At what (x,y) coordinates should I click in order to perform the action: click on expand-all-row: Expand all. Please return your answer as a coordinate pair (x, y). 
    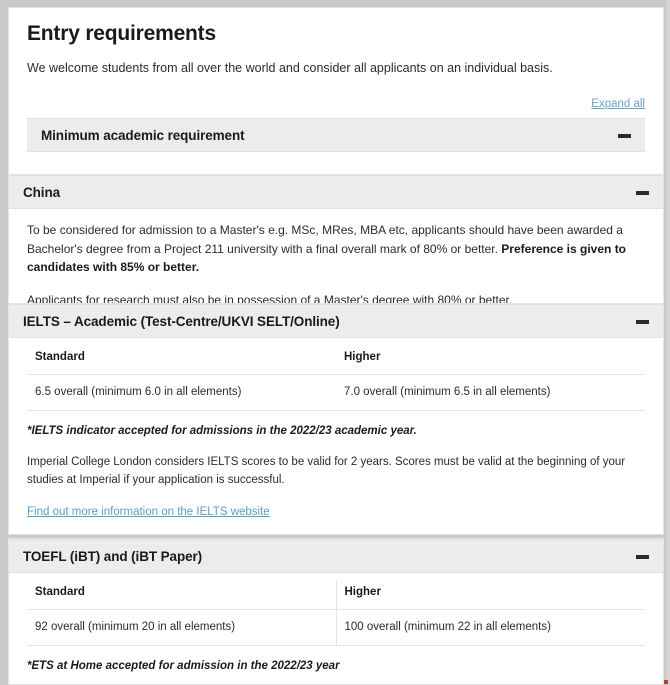
    Looking at the image, I should click on (336, 103).